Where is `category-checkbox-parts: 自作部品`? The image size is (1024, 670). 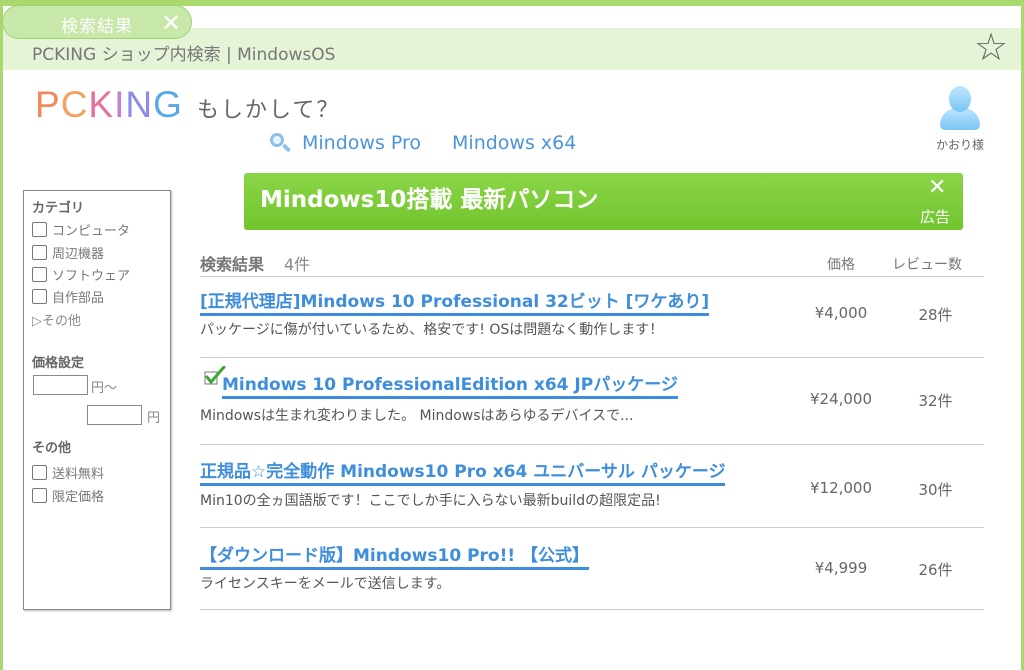
category-checkbox-parts: 自作部品 is located at coordinates (68, 296).